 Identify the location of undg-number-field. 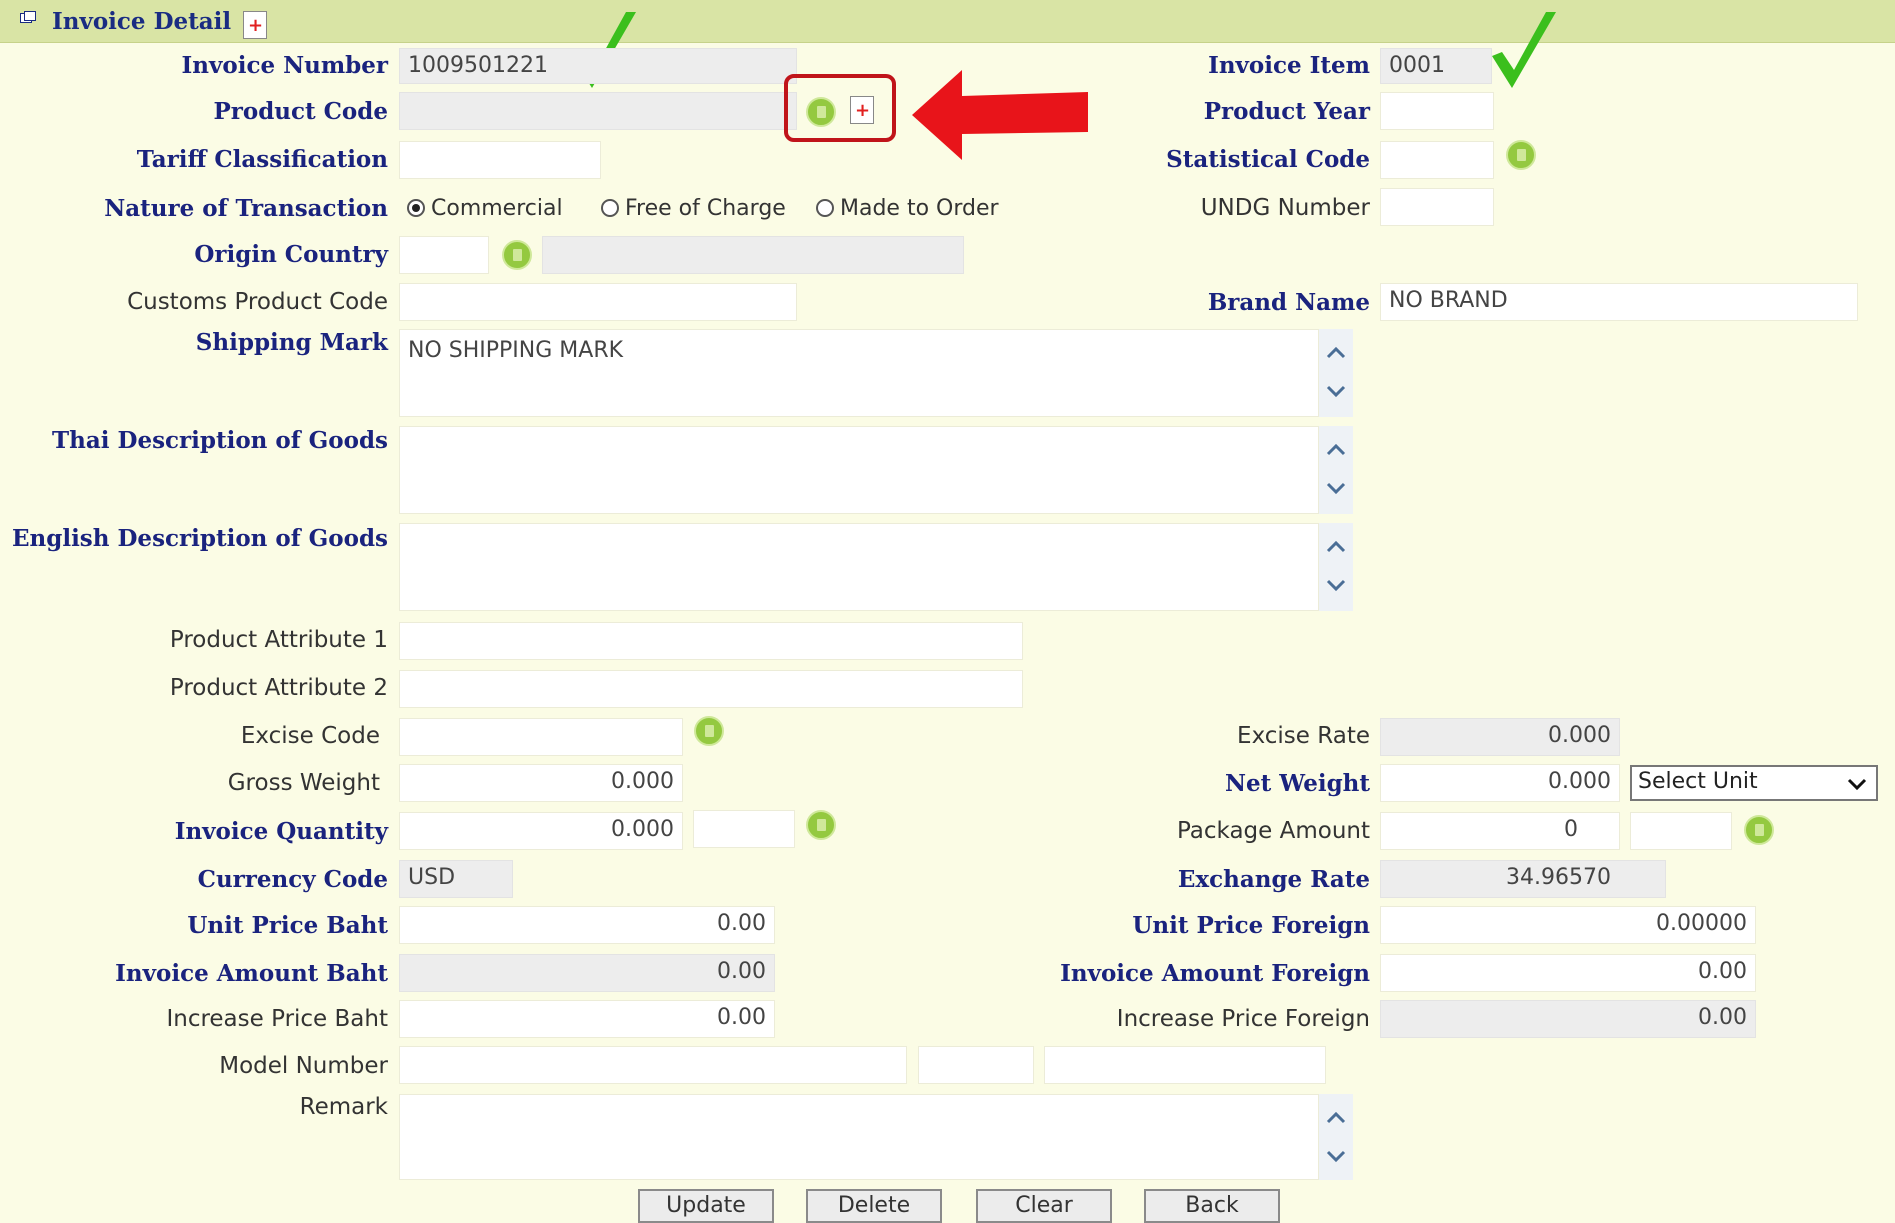
(1437, 207).